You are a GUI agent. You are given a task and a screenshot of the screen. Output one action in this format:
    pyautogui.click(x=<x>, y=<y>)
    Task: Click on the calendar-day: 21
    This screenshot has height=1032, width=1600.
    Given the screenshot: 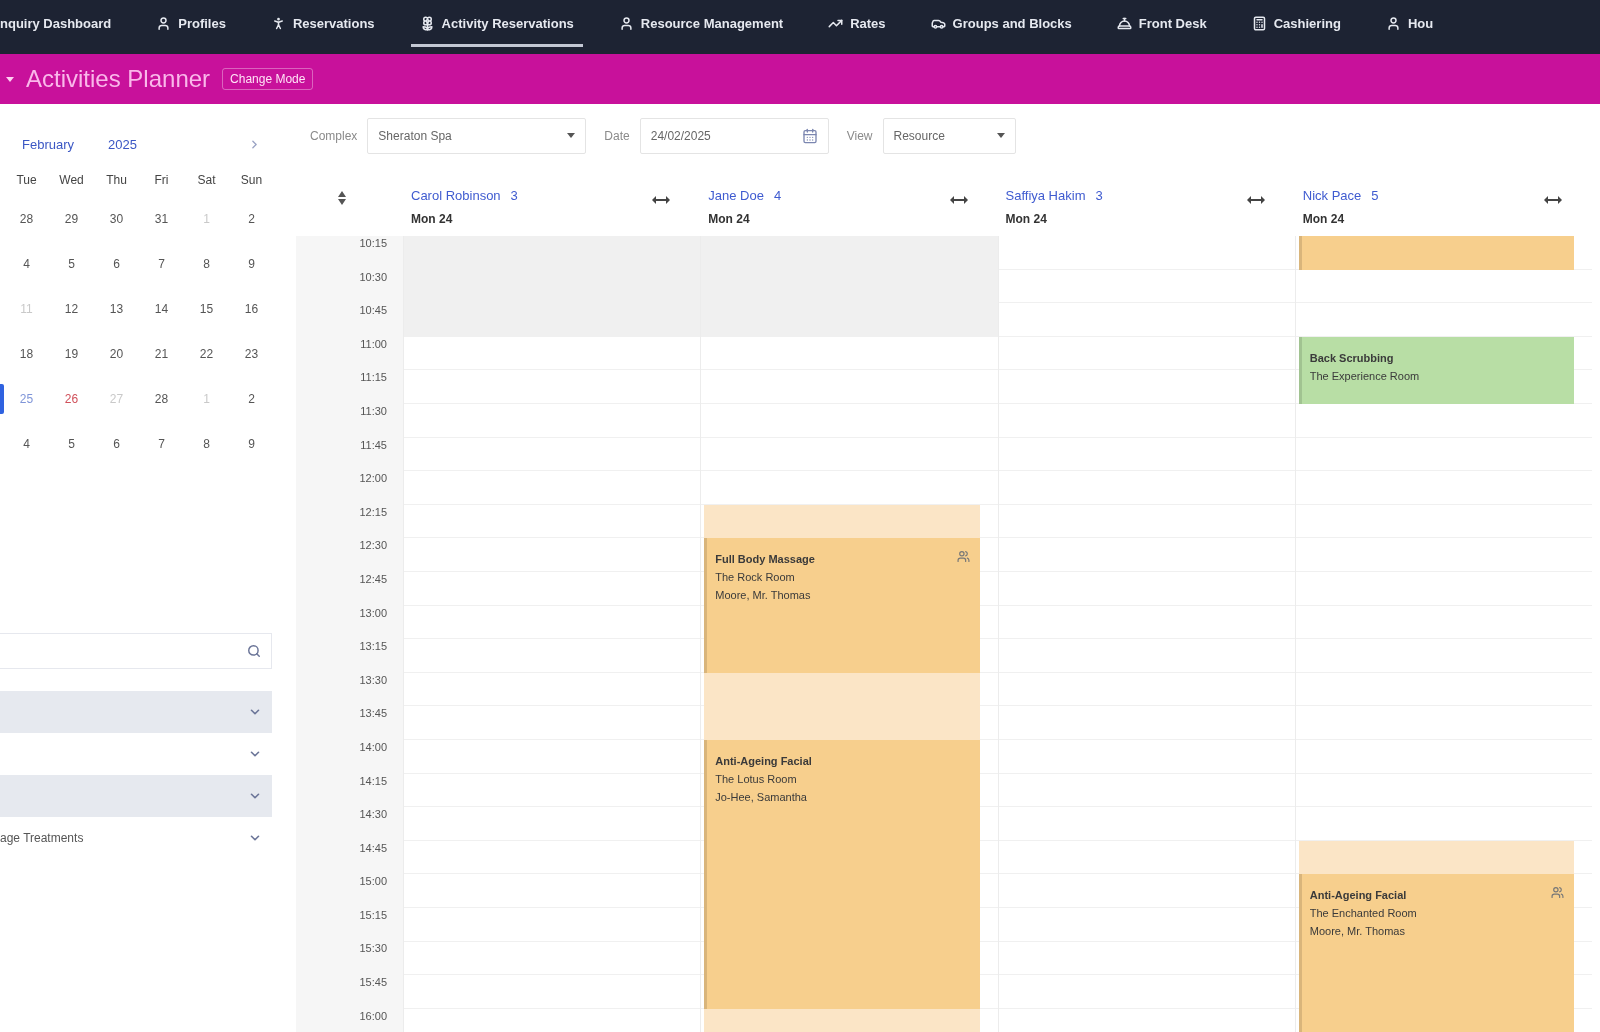 What is the action you would take?
    pyautogui.click(x=161, y=353)
    